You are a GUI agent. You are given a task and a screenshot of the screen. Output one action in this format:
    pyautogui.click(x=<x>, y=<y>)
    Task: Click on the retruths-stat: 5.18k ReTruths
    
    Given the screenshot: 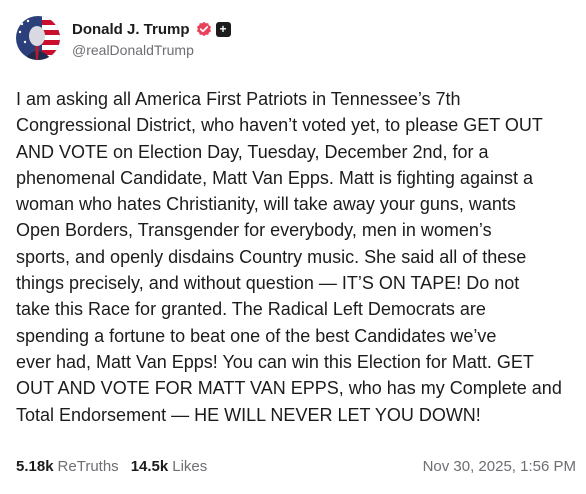 What is the action you would take?
    pyautogui.click(x=67, y=466)
    